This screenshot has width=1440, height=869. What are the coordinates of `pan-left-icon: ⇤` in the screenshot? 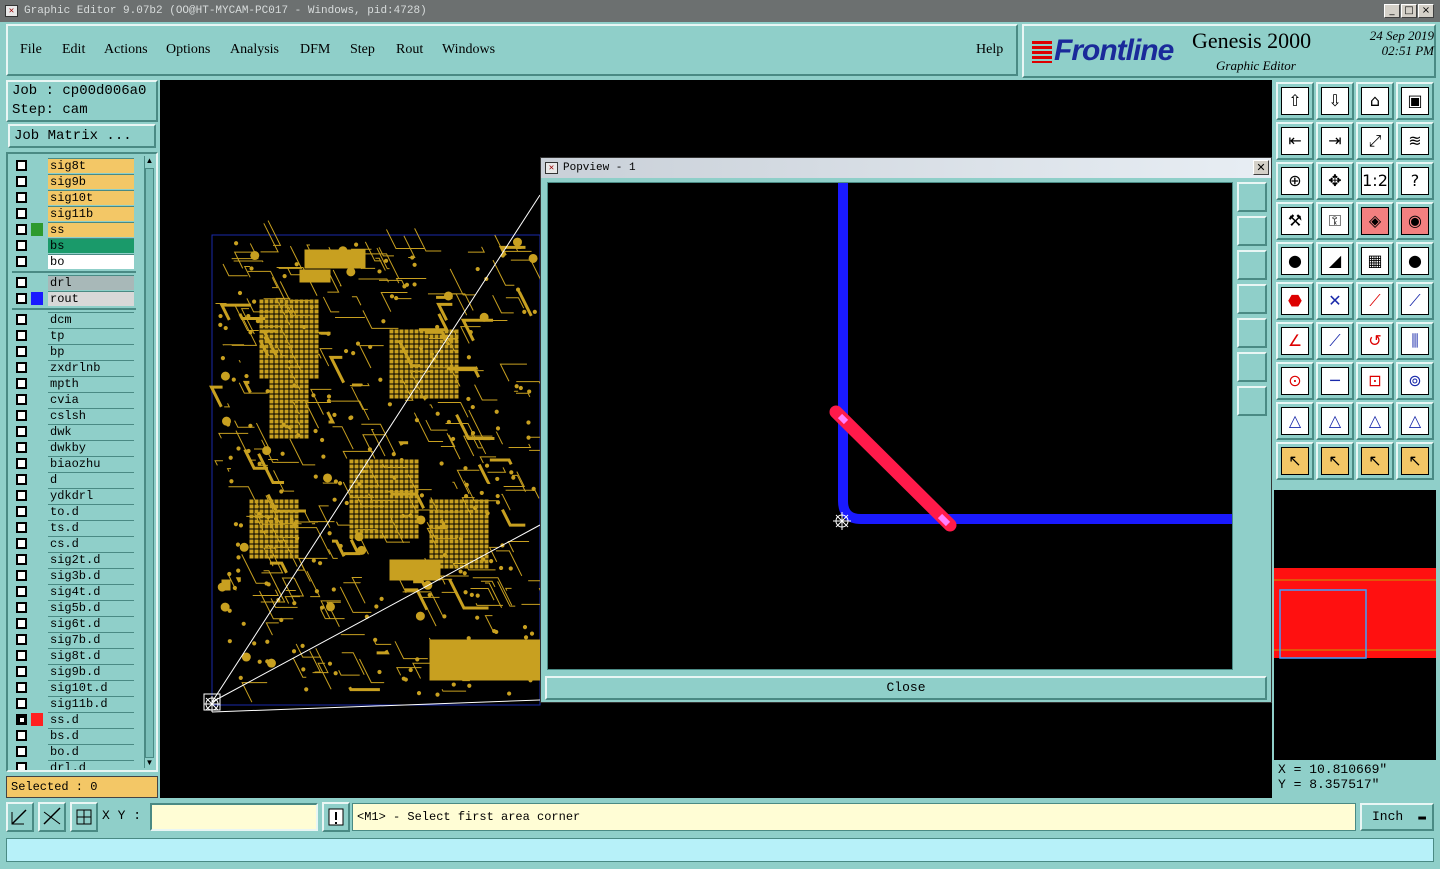 It's located at (1295, 141).